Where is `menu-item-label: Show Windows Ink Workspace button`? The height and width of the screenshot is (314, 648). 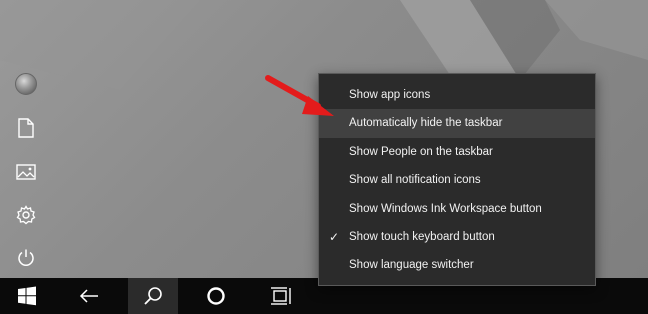
menu-item-label: Show Windows Ink Workspace button is located at coordinates (445, 208).